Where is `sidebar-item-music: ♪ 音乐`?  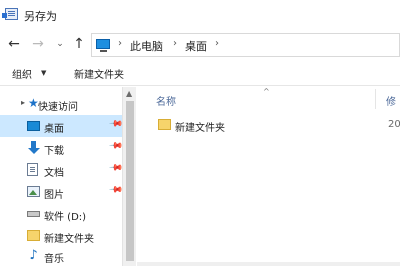 sidebar-item-music: ♪ 音乐 is located at coordinates (61, 255).